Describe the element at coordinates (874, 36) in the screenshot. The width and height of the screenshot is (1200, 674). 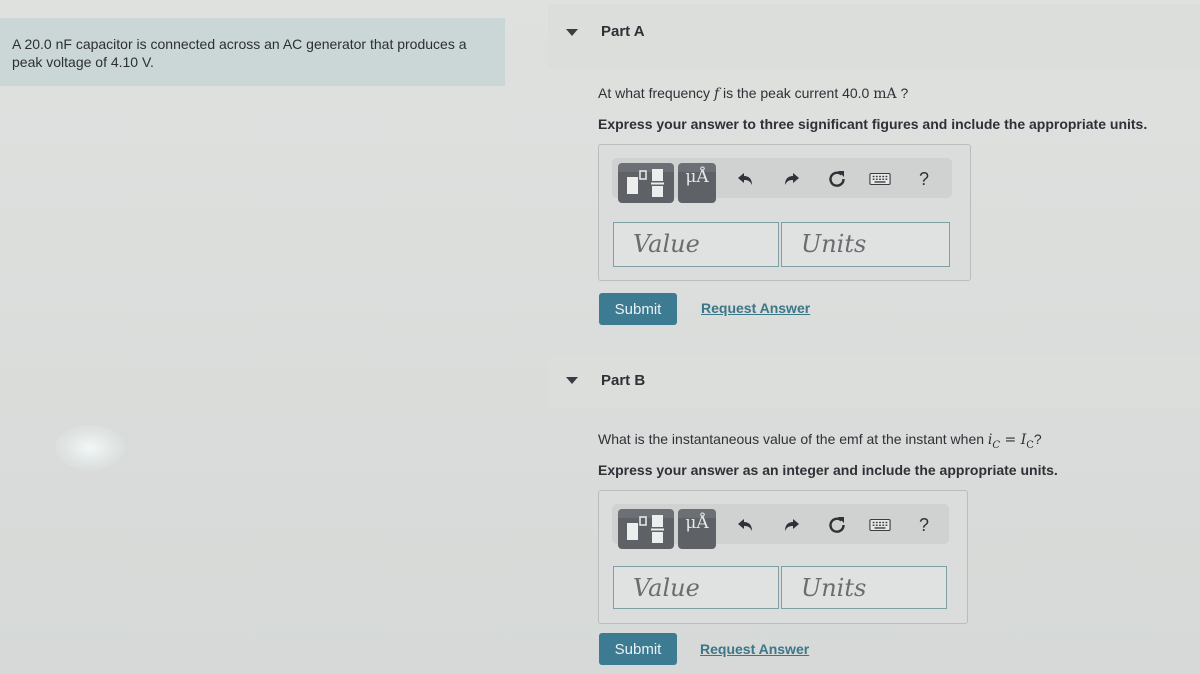
I see `part-a-header: Part A` at that location.